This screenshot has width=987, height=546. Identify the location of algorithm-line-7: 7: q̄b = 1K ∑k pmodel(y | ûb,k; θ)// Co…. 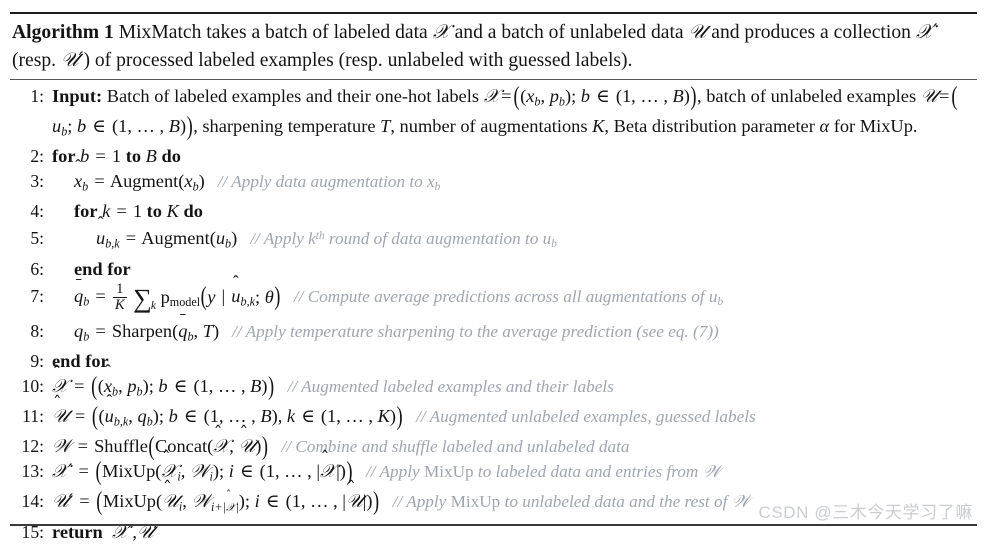
(493, 299).